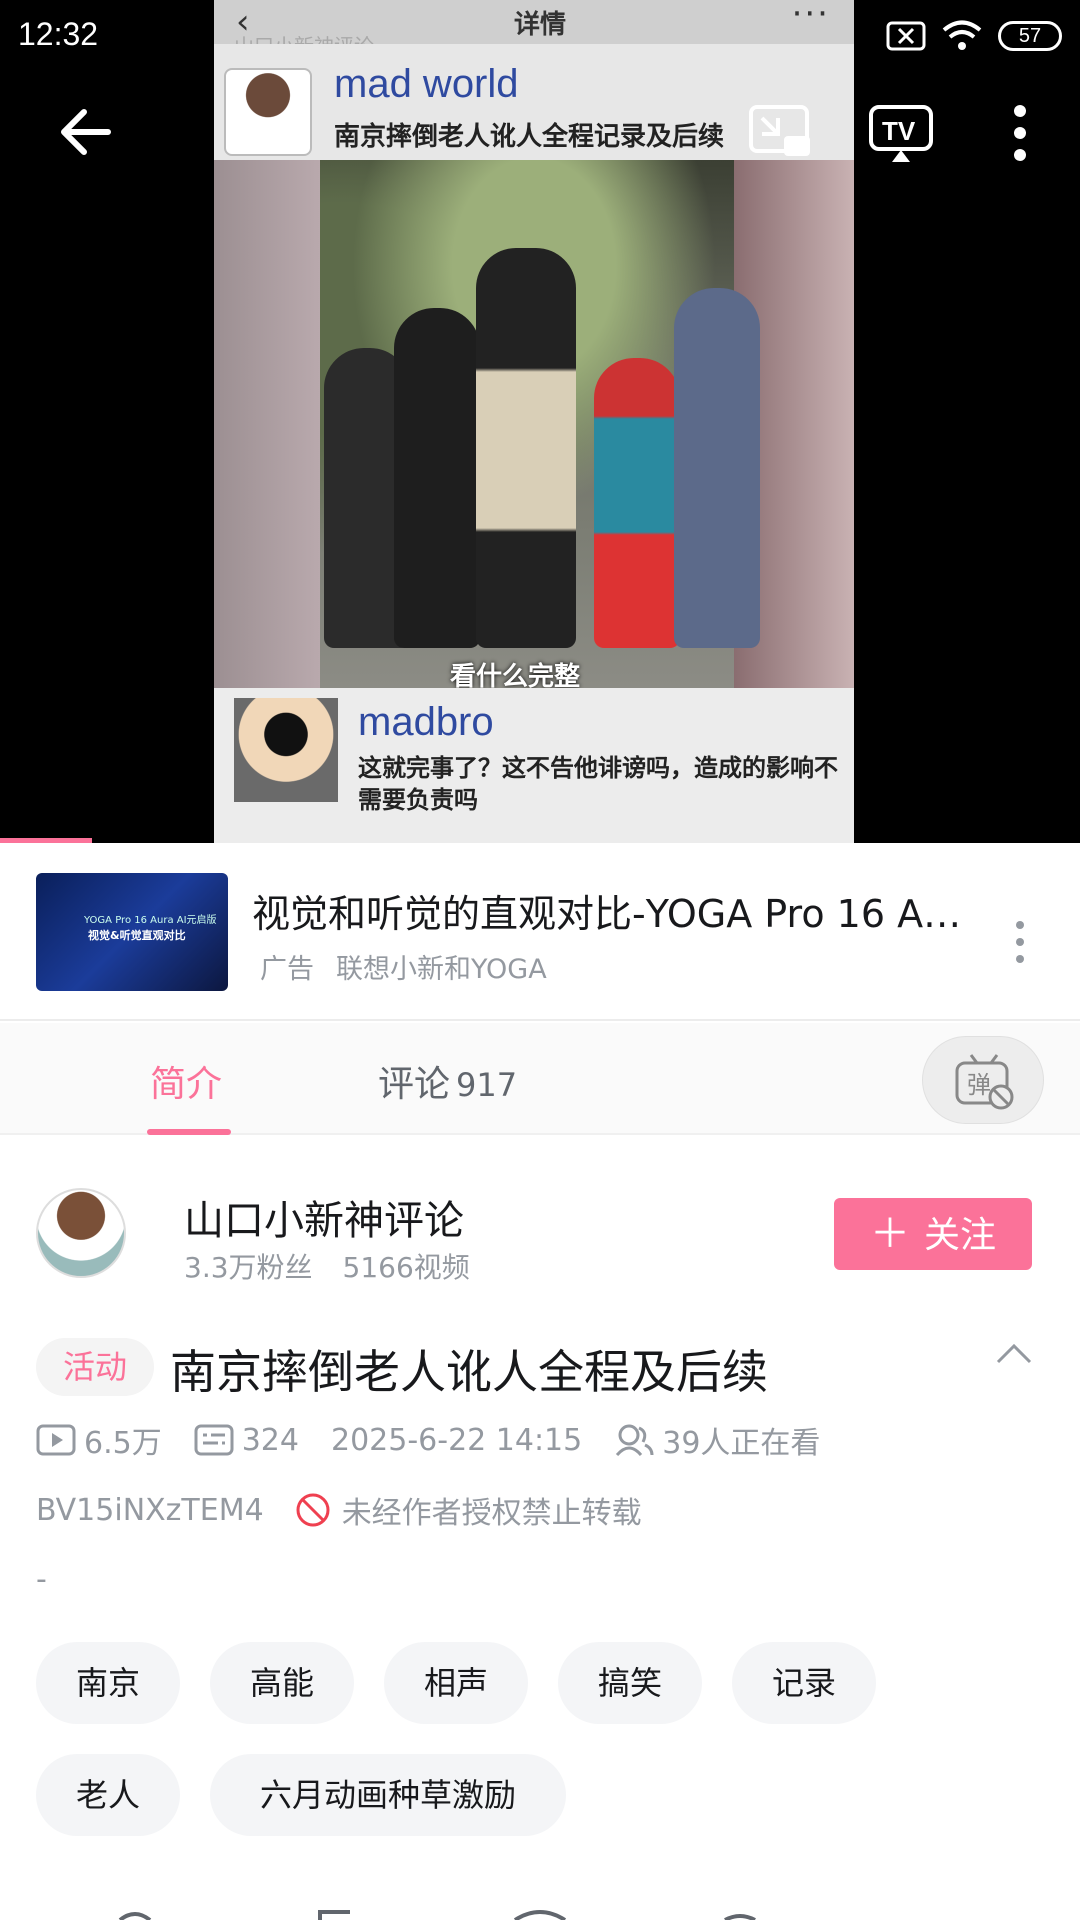 Image resolution: width=1080 pixels, height=1920 pixels. What do you see at coordinates (56, 1440) in the screenshot?
I see `play-count-icon` at bounding box center [56, 1440].